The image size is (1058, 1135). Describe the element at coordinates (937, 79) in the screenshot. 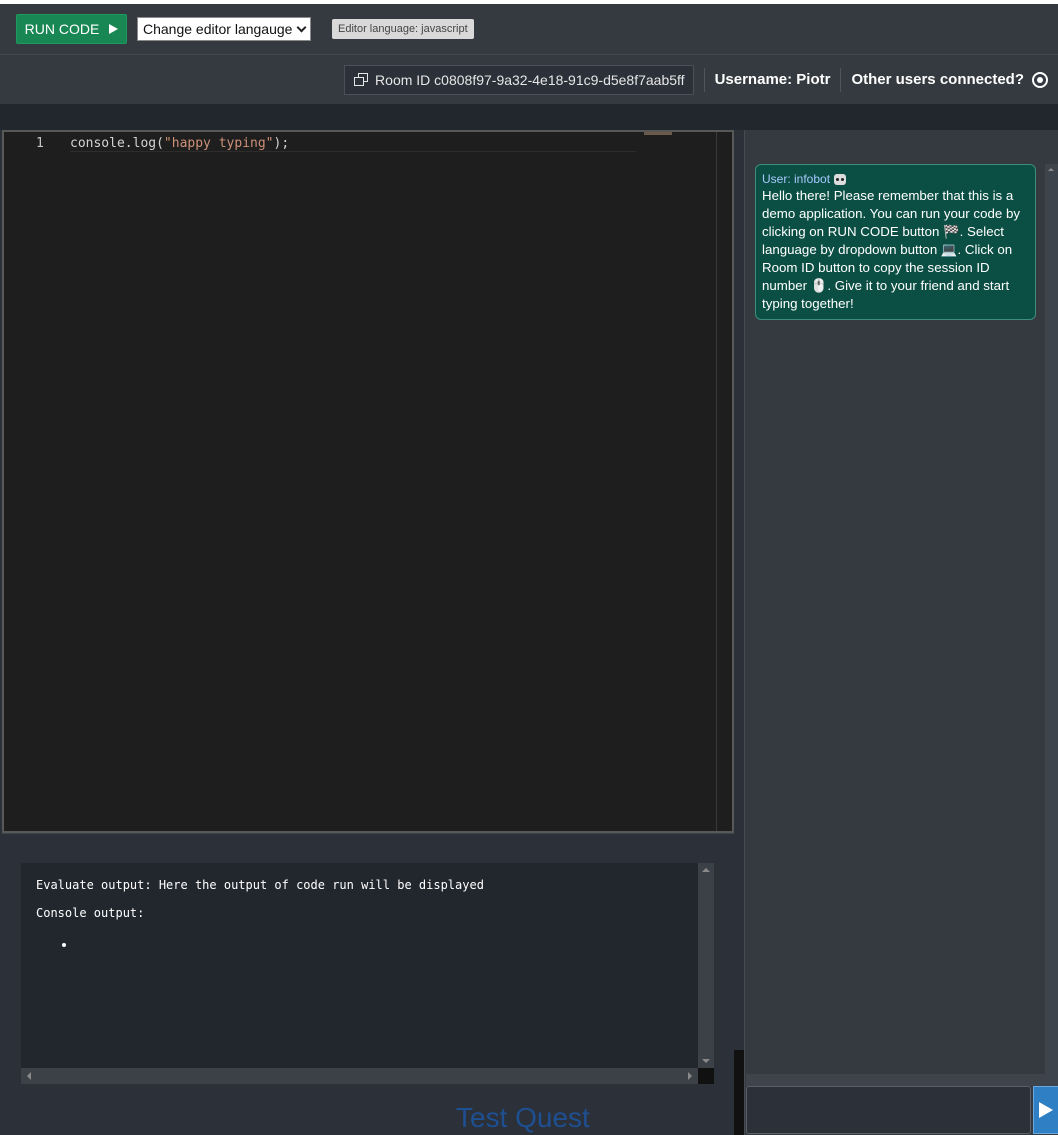

I see `other-users-label: Other users connected?` at that location.